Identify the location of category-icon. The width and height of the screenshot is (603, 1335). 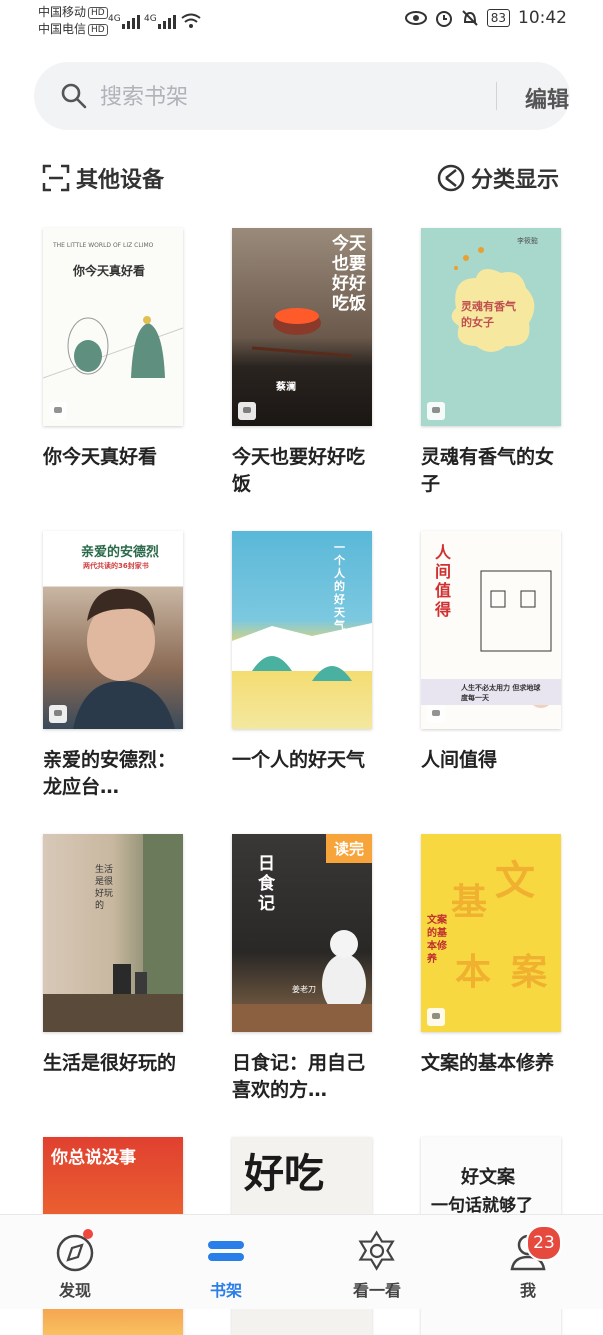
(451, 178).